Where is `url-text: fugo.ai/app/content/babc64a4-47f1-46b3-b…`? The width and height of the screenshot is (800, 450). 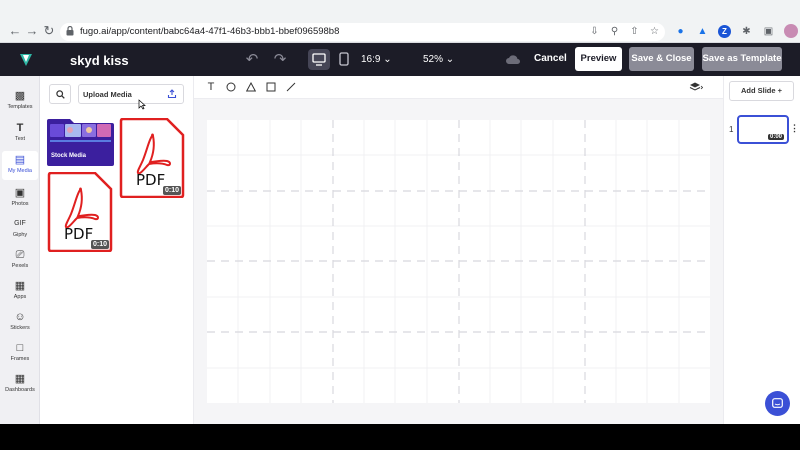 url-text: fugo.ai/app/content/babc64a4-47f1-46b3-b… is located at coordinates (210, 31).